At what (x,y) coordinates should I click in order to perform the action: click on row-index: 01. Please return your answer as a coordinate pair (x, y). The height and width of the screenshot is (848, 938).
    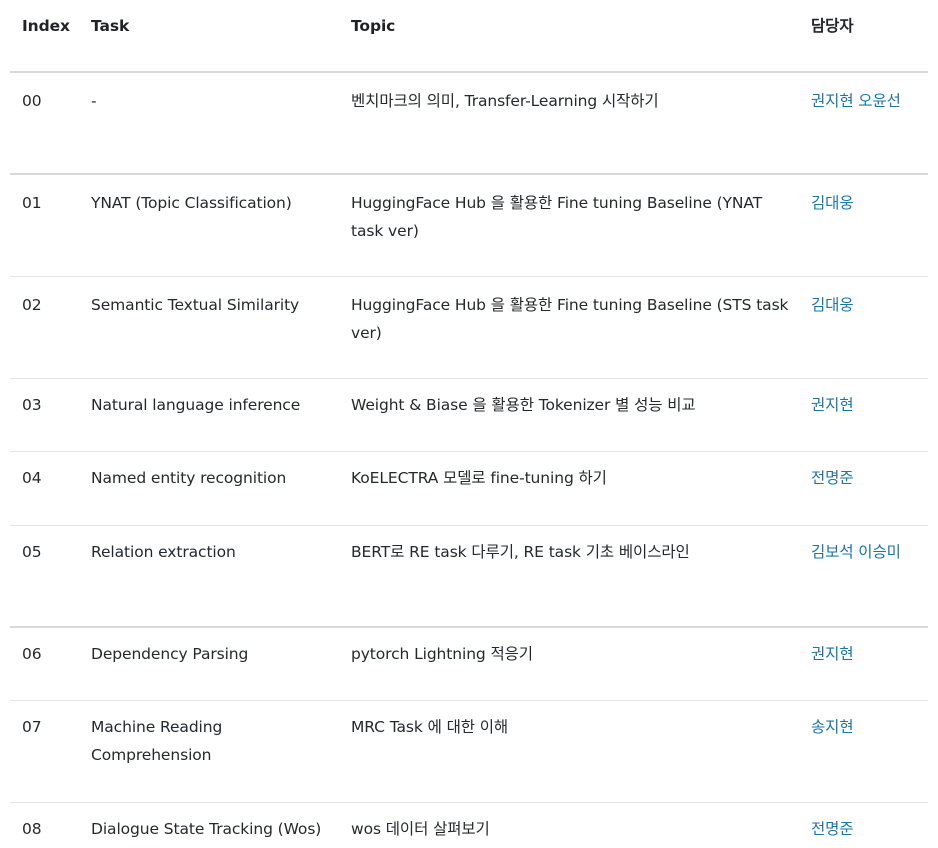
    Looking at the image, I should click on (32, 203).